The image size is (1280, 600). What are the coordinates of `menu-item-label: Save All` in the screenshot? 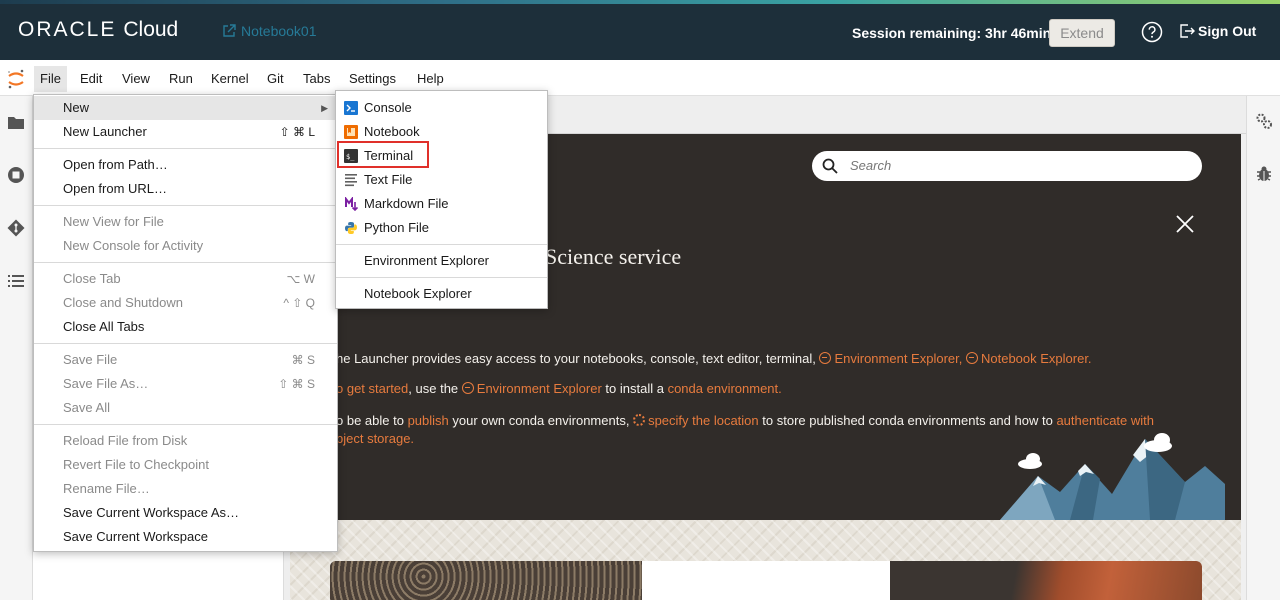 It's located at (86, 407).